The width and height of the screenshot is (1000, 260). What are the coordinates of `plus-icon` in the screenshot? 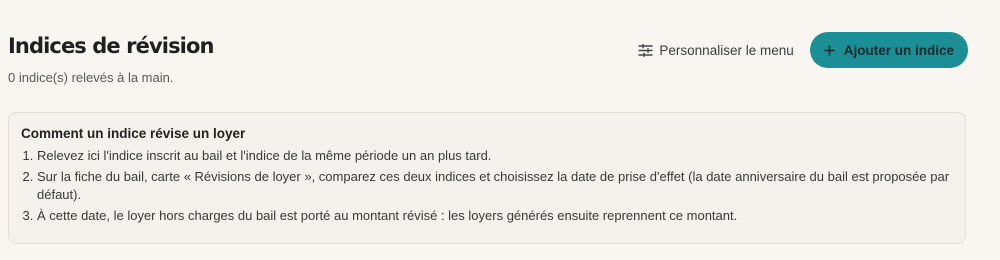 It's located at (829, 50).